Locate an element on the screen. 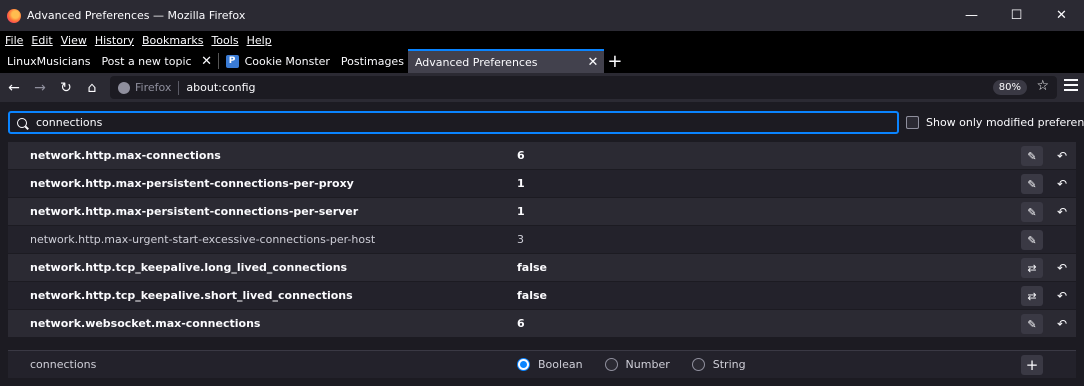 This screenshot has width=1084, height=386. back-icon: ← is located at coordinates (14, 88).